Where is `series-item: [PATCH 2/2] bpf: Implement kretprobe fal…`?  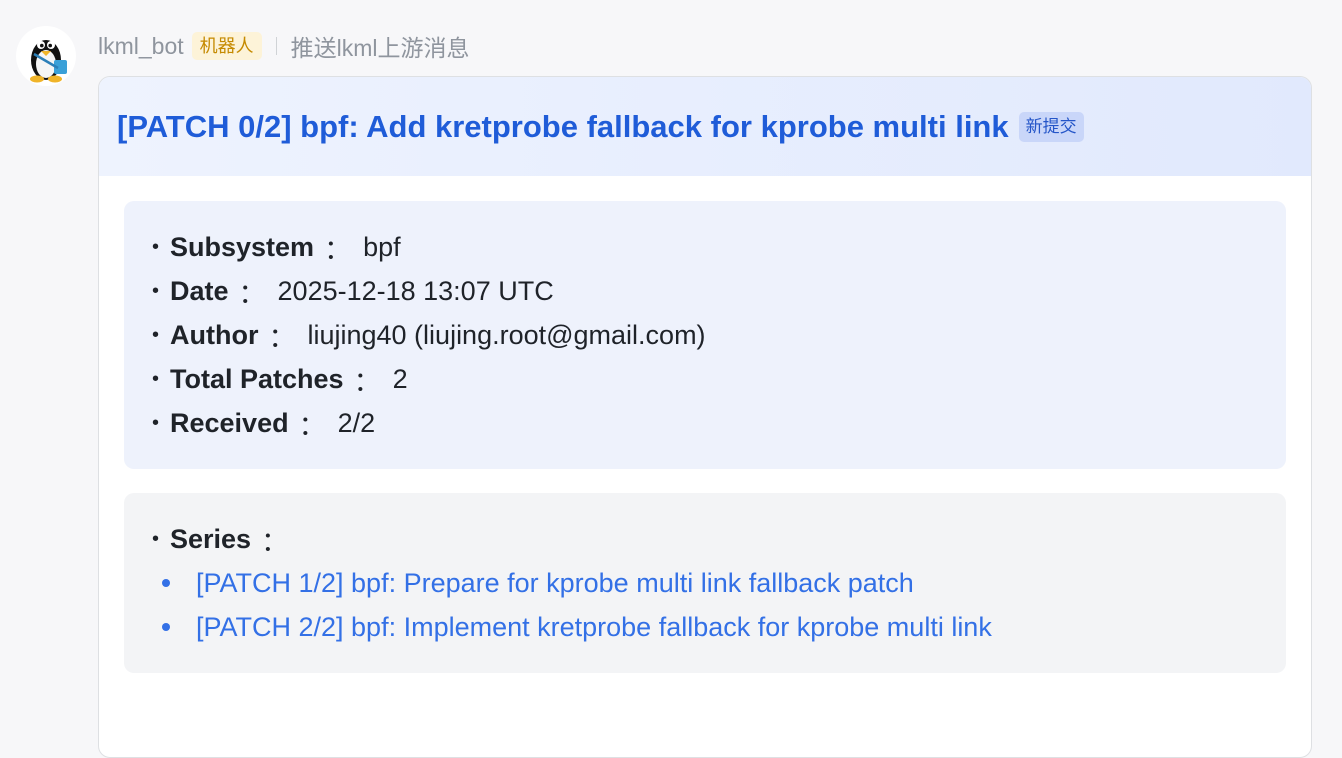
series-item: [PATCH 2/2] bpf: Implement kretprobe fal… is located at coordinates (705, 627).